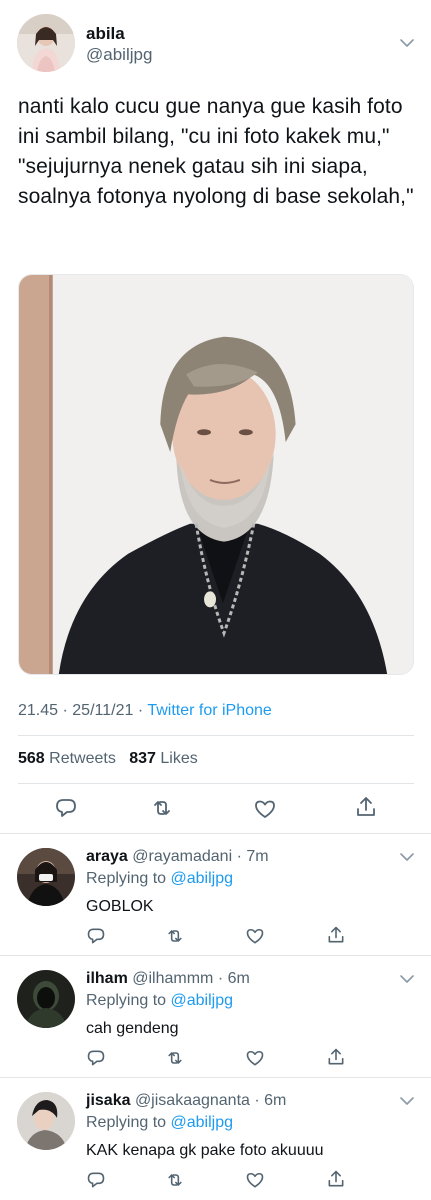 This screenshot has height=1200, width=431. What do you see at coordinates (119, 55) in the screenshot?
I see `author-handle: @abiljpg` at bounding box center [119, 55].